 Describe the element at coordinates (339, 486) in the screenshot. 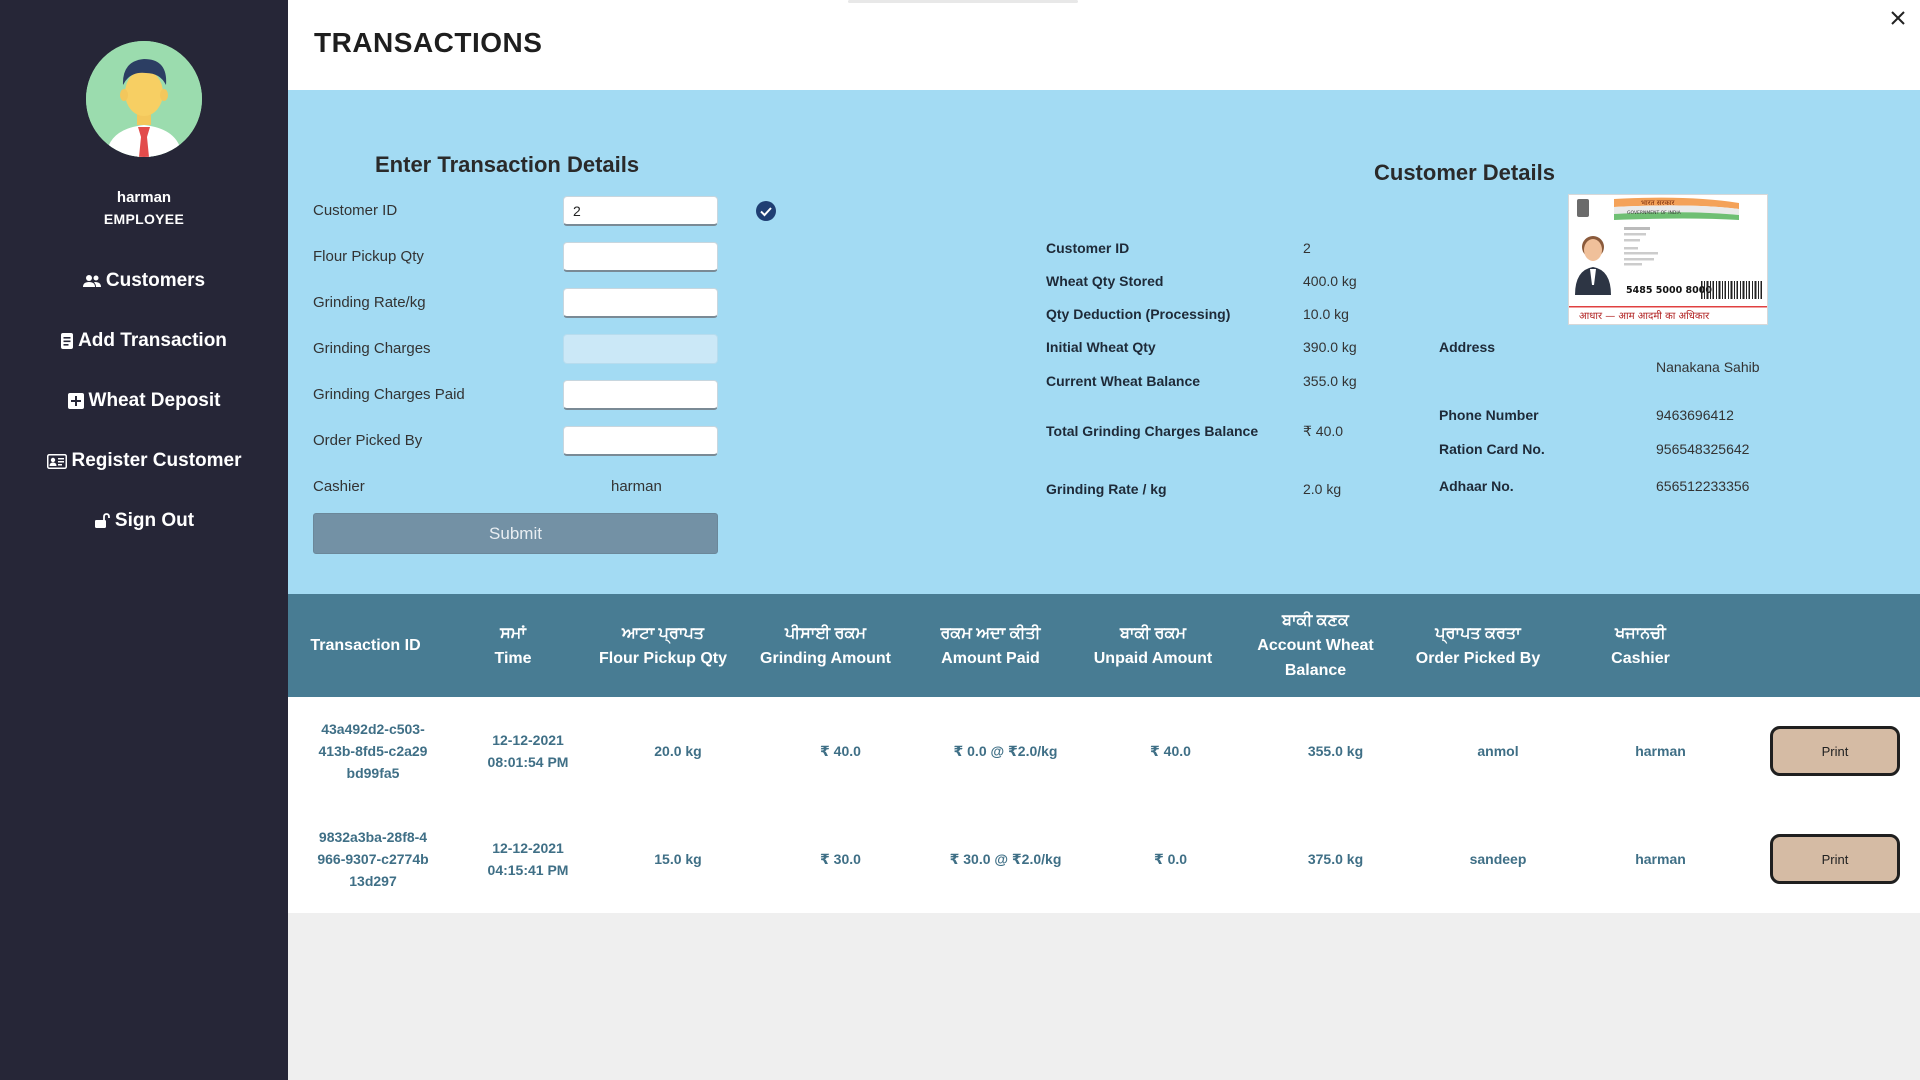

I see `cashier-label: Cashier` at that location.